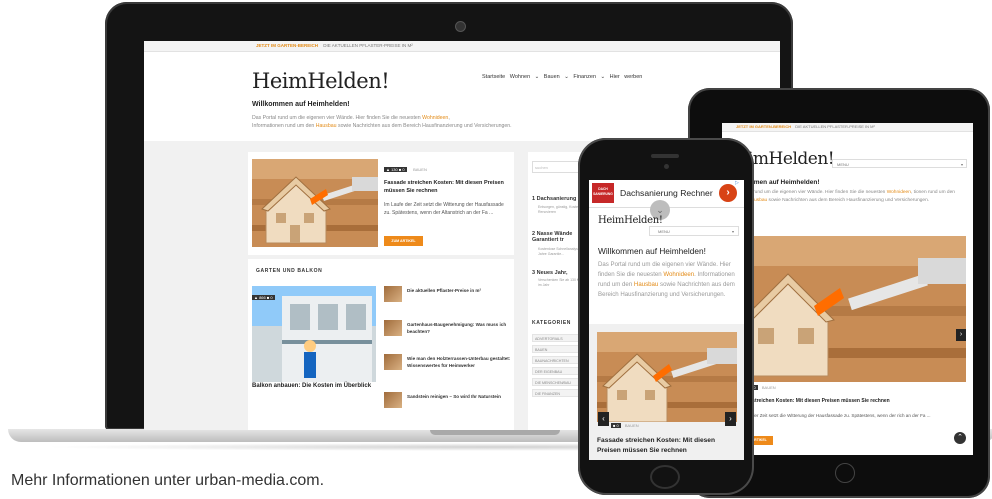 The image size is (992, 499). Describe the element at coordinates (665, 156) in the screenshot. I see `phone-speaker` at that location.